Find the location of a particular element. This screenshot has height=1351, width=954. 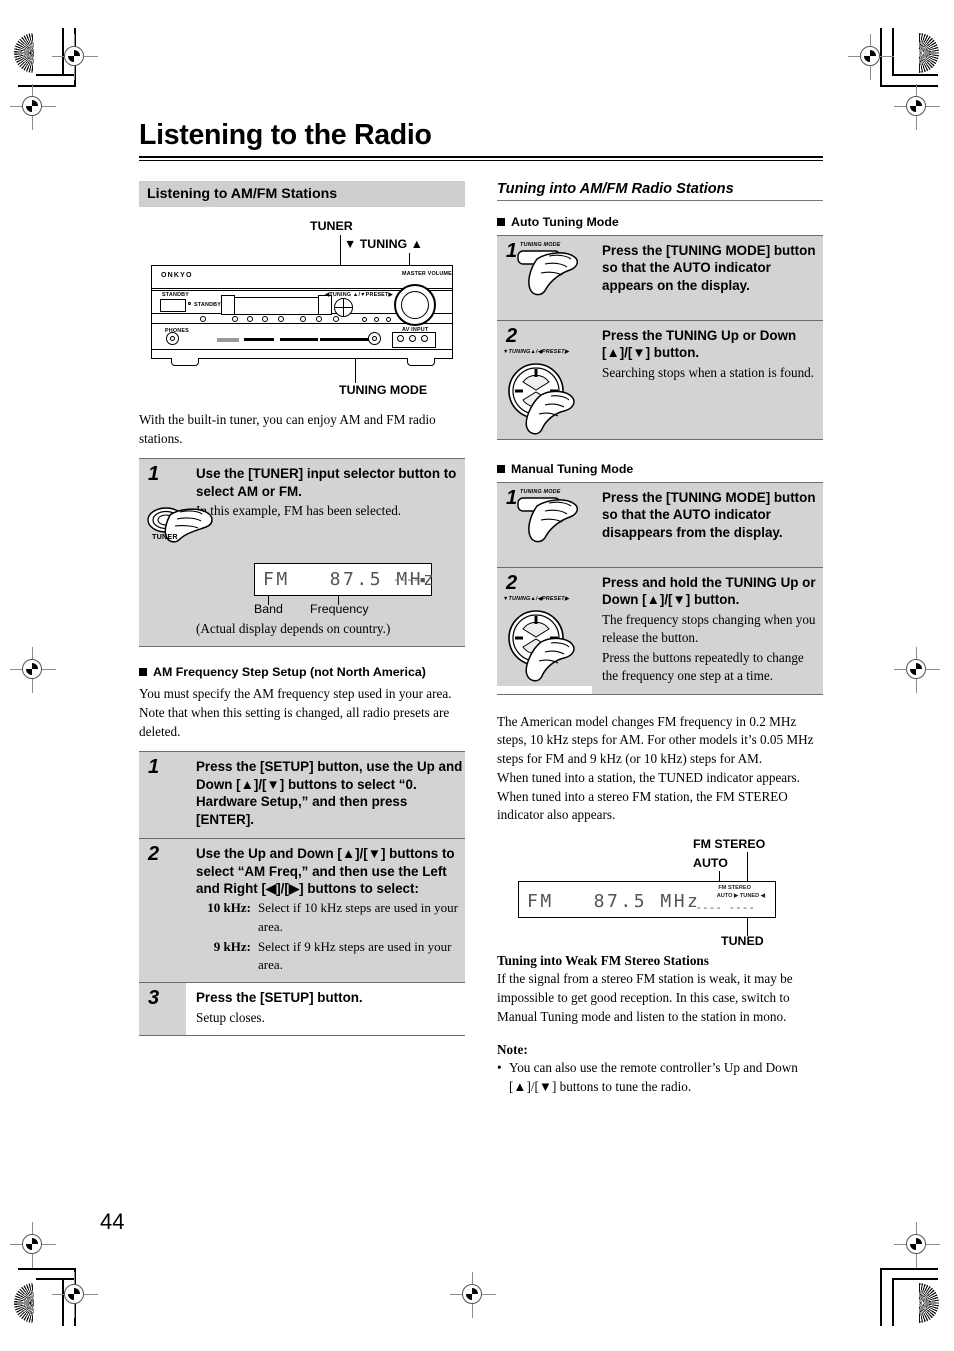

callout-label-tuned: TUNED is located at coordinates (742, 941).